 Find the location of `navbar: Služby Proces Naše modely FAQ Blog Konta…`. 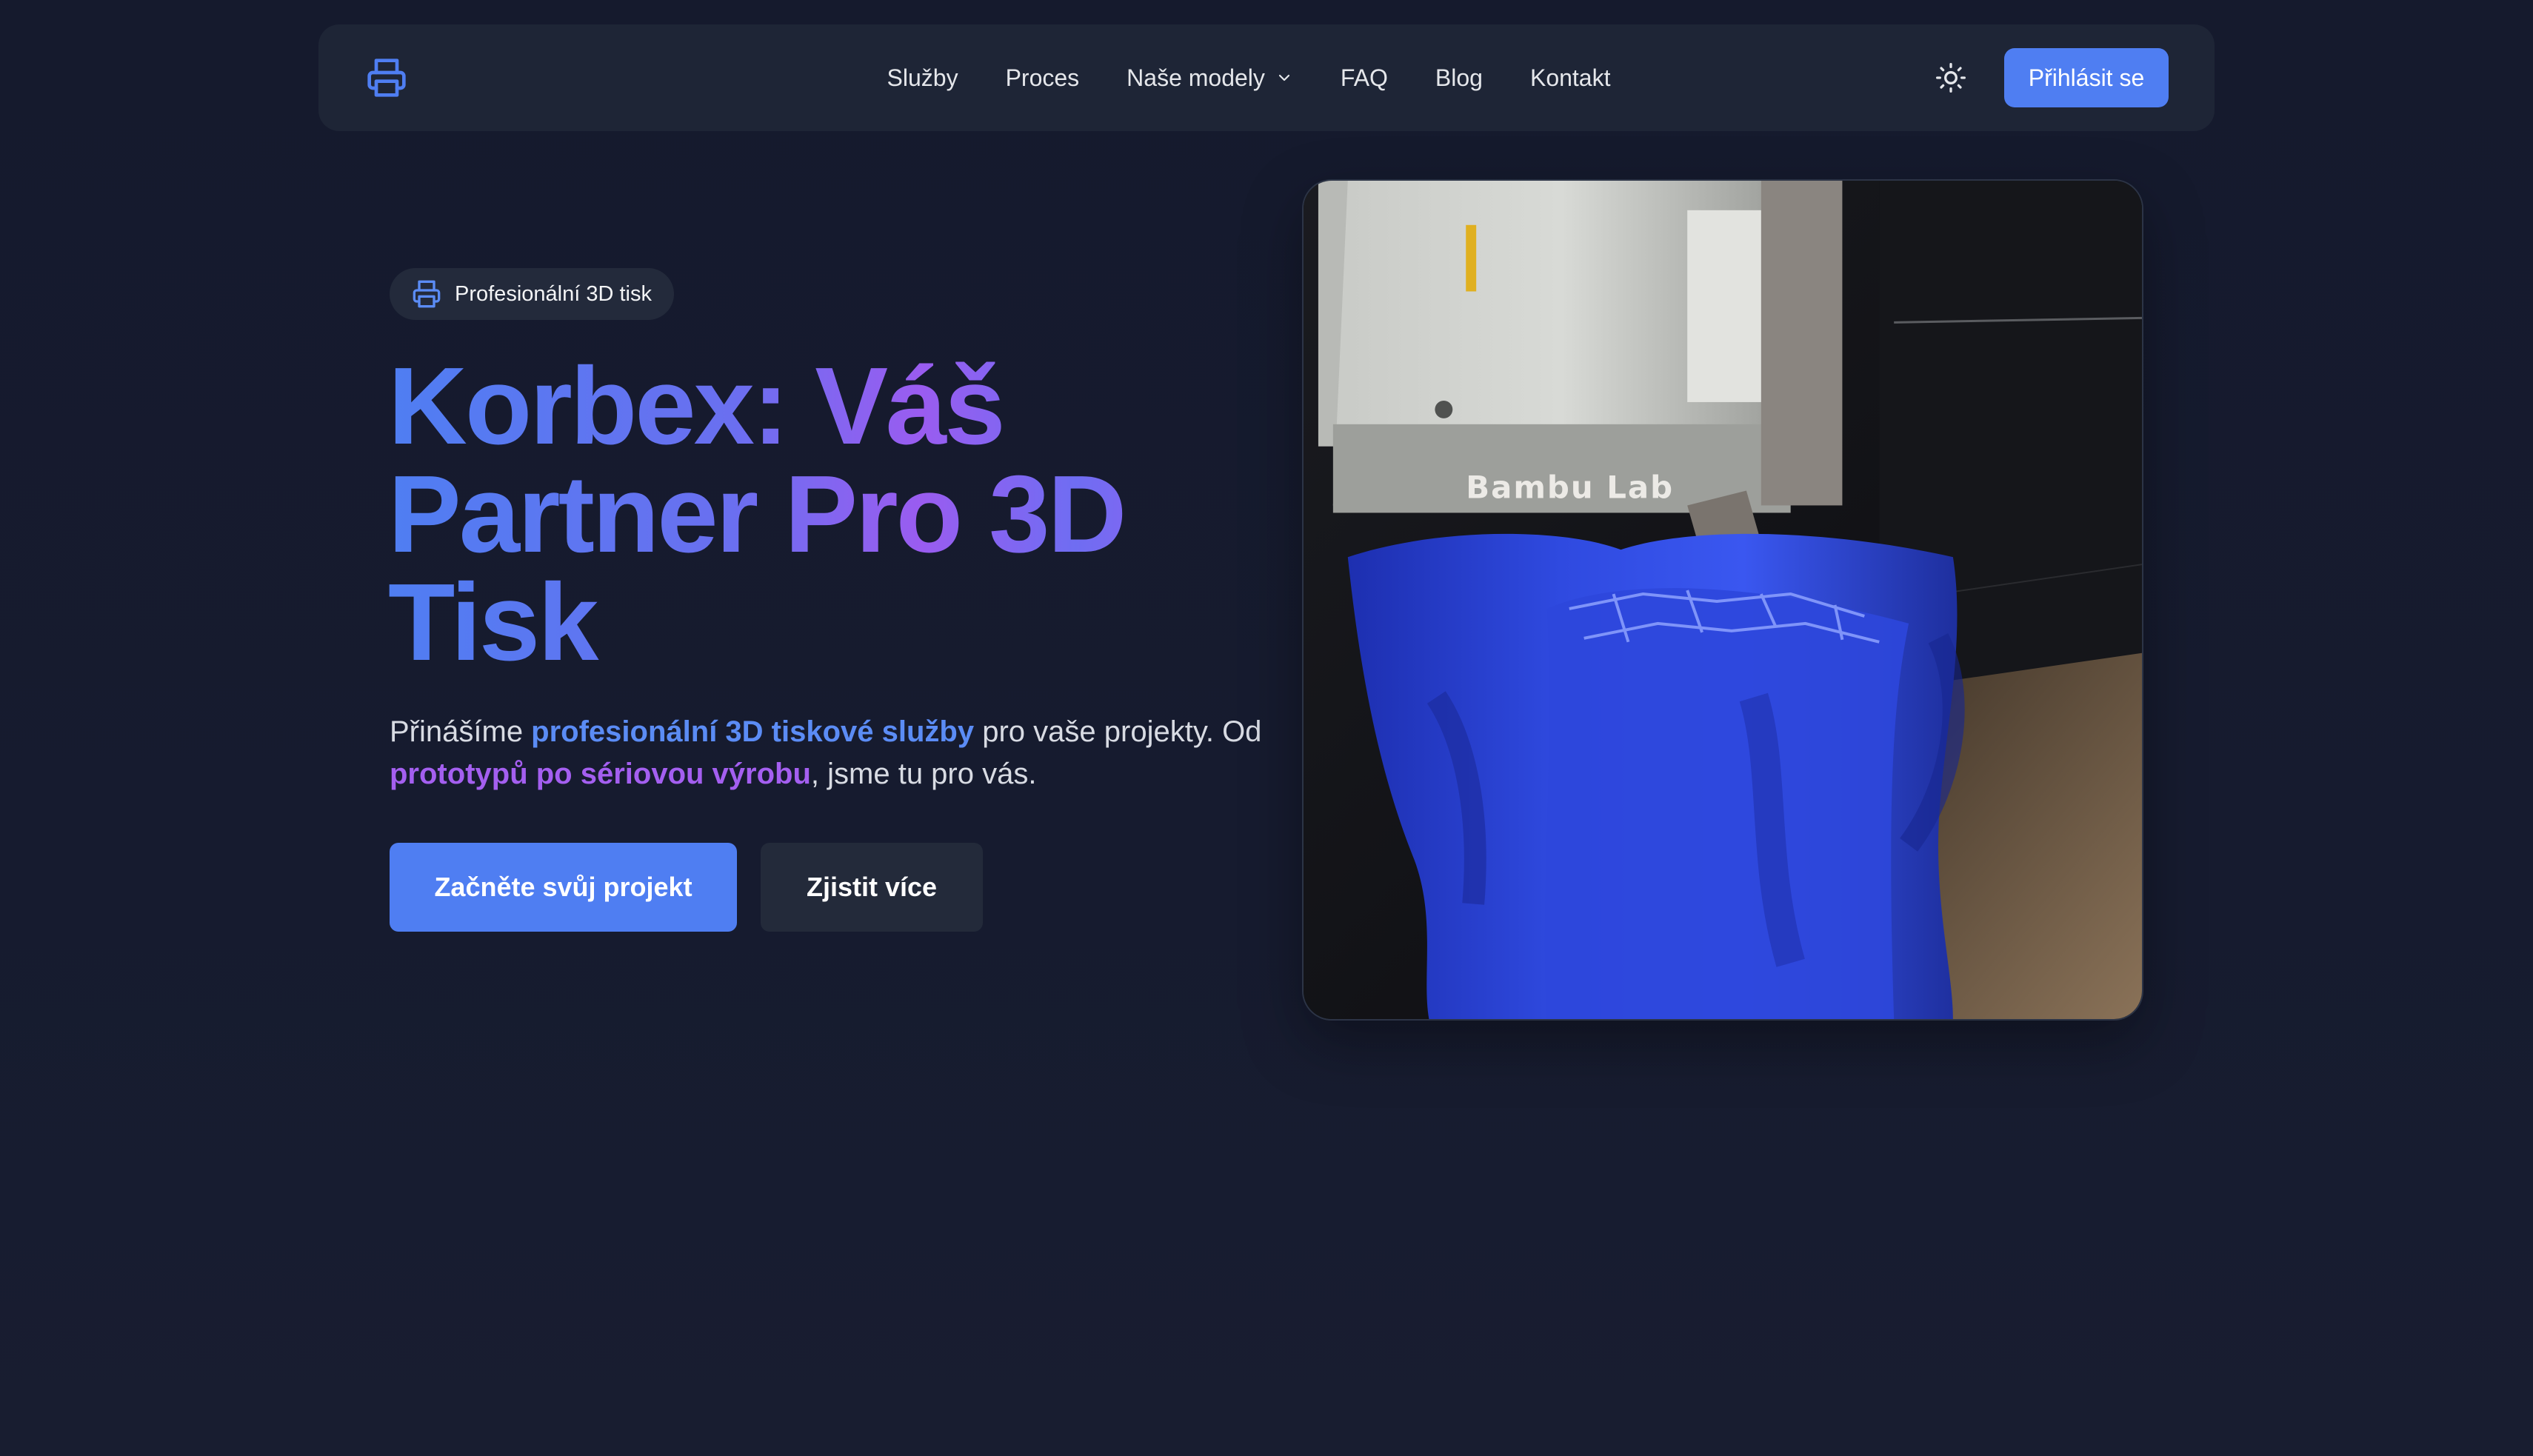

navbar: Služby Proces Naše modely FAQ Blog Konta… is located at coordinates (1266, 77).